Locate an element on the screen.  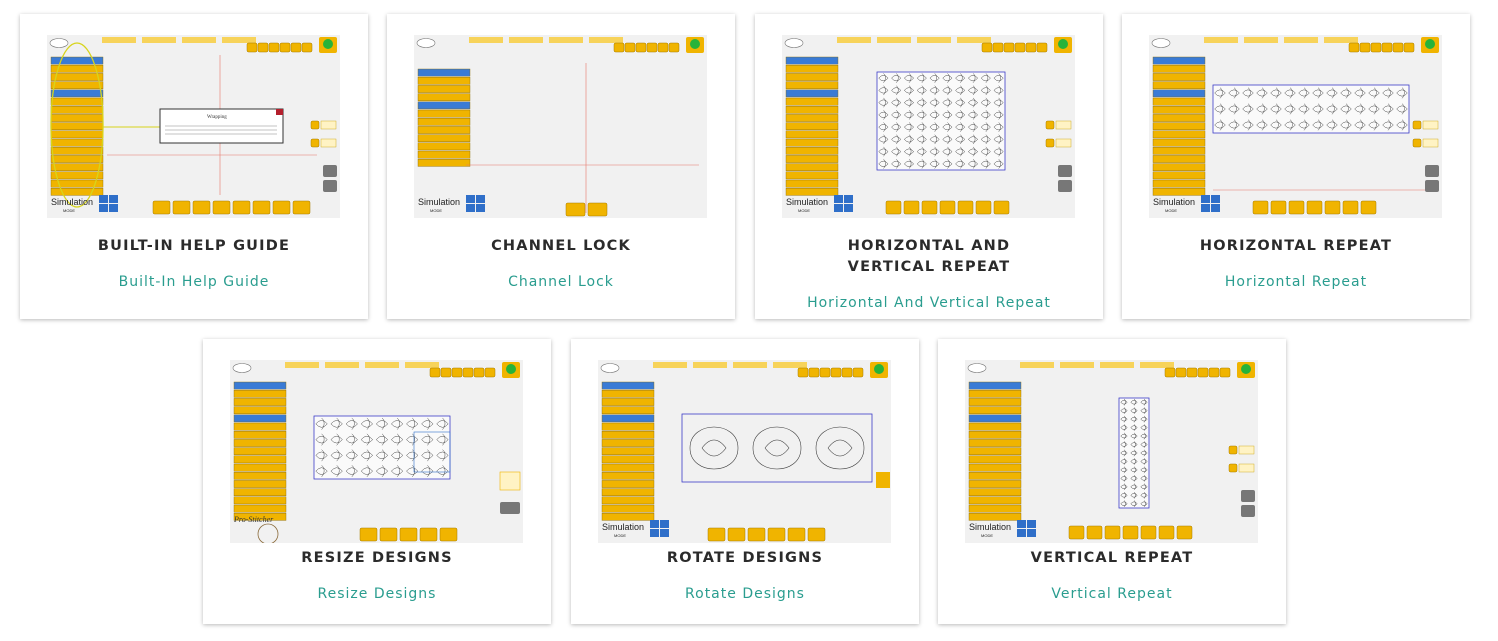
card-link: Built-In Help Guide is located at coordinates (194, 282).